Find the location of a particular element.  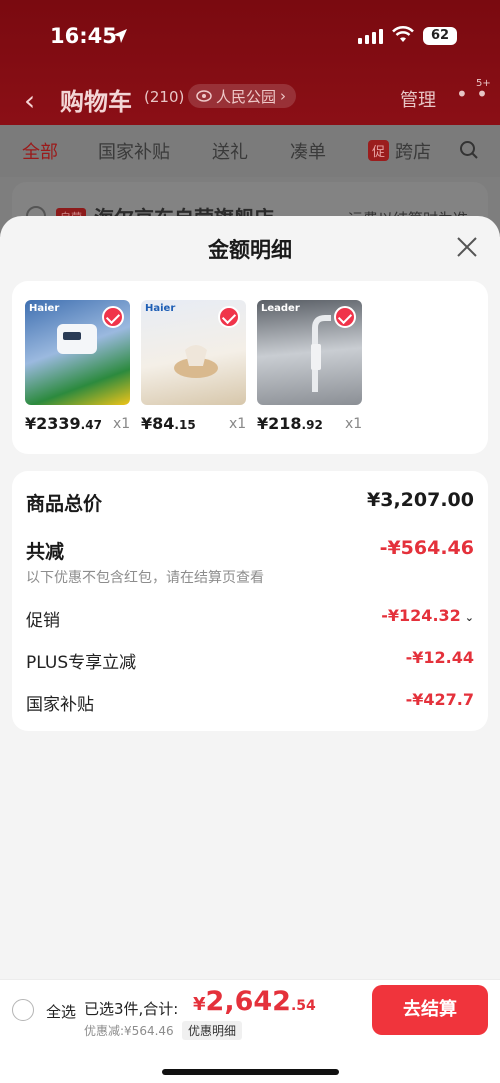

steamer-image is located at coordinates (196, 361).